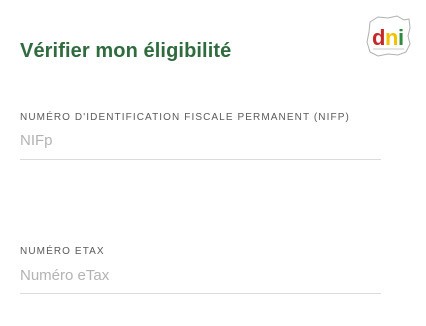 This screenshot has width=426, height=326. I want to click on svg-text: n, so click(391, 37).